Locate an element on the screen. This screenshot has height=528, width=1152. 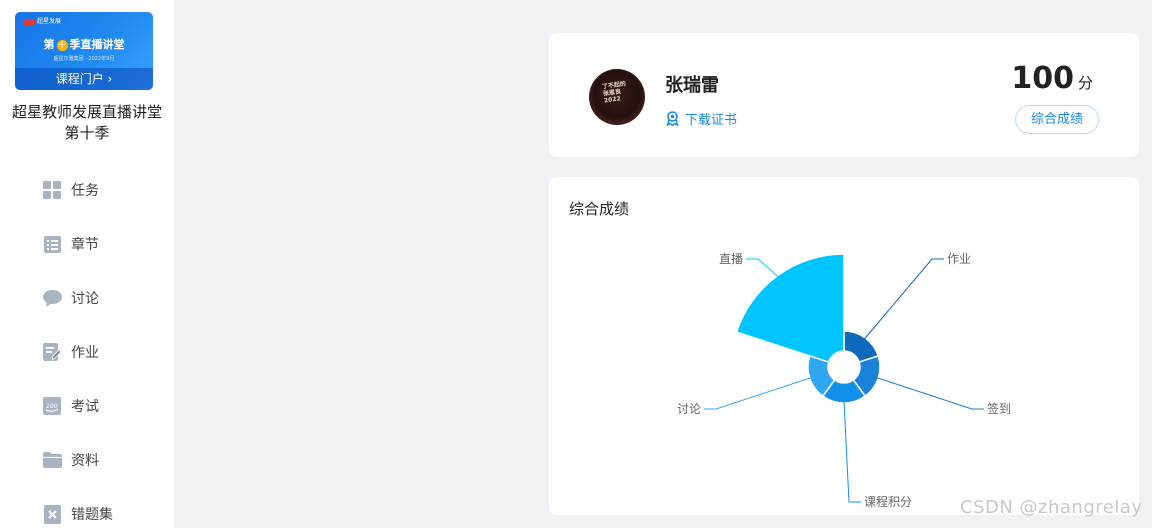
sidebar-item-discussion: 讨论 is located at coordinates (87, 298).